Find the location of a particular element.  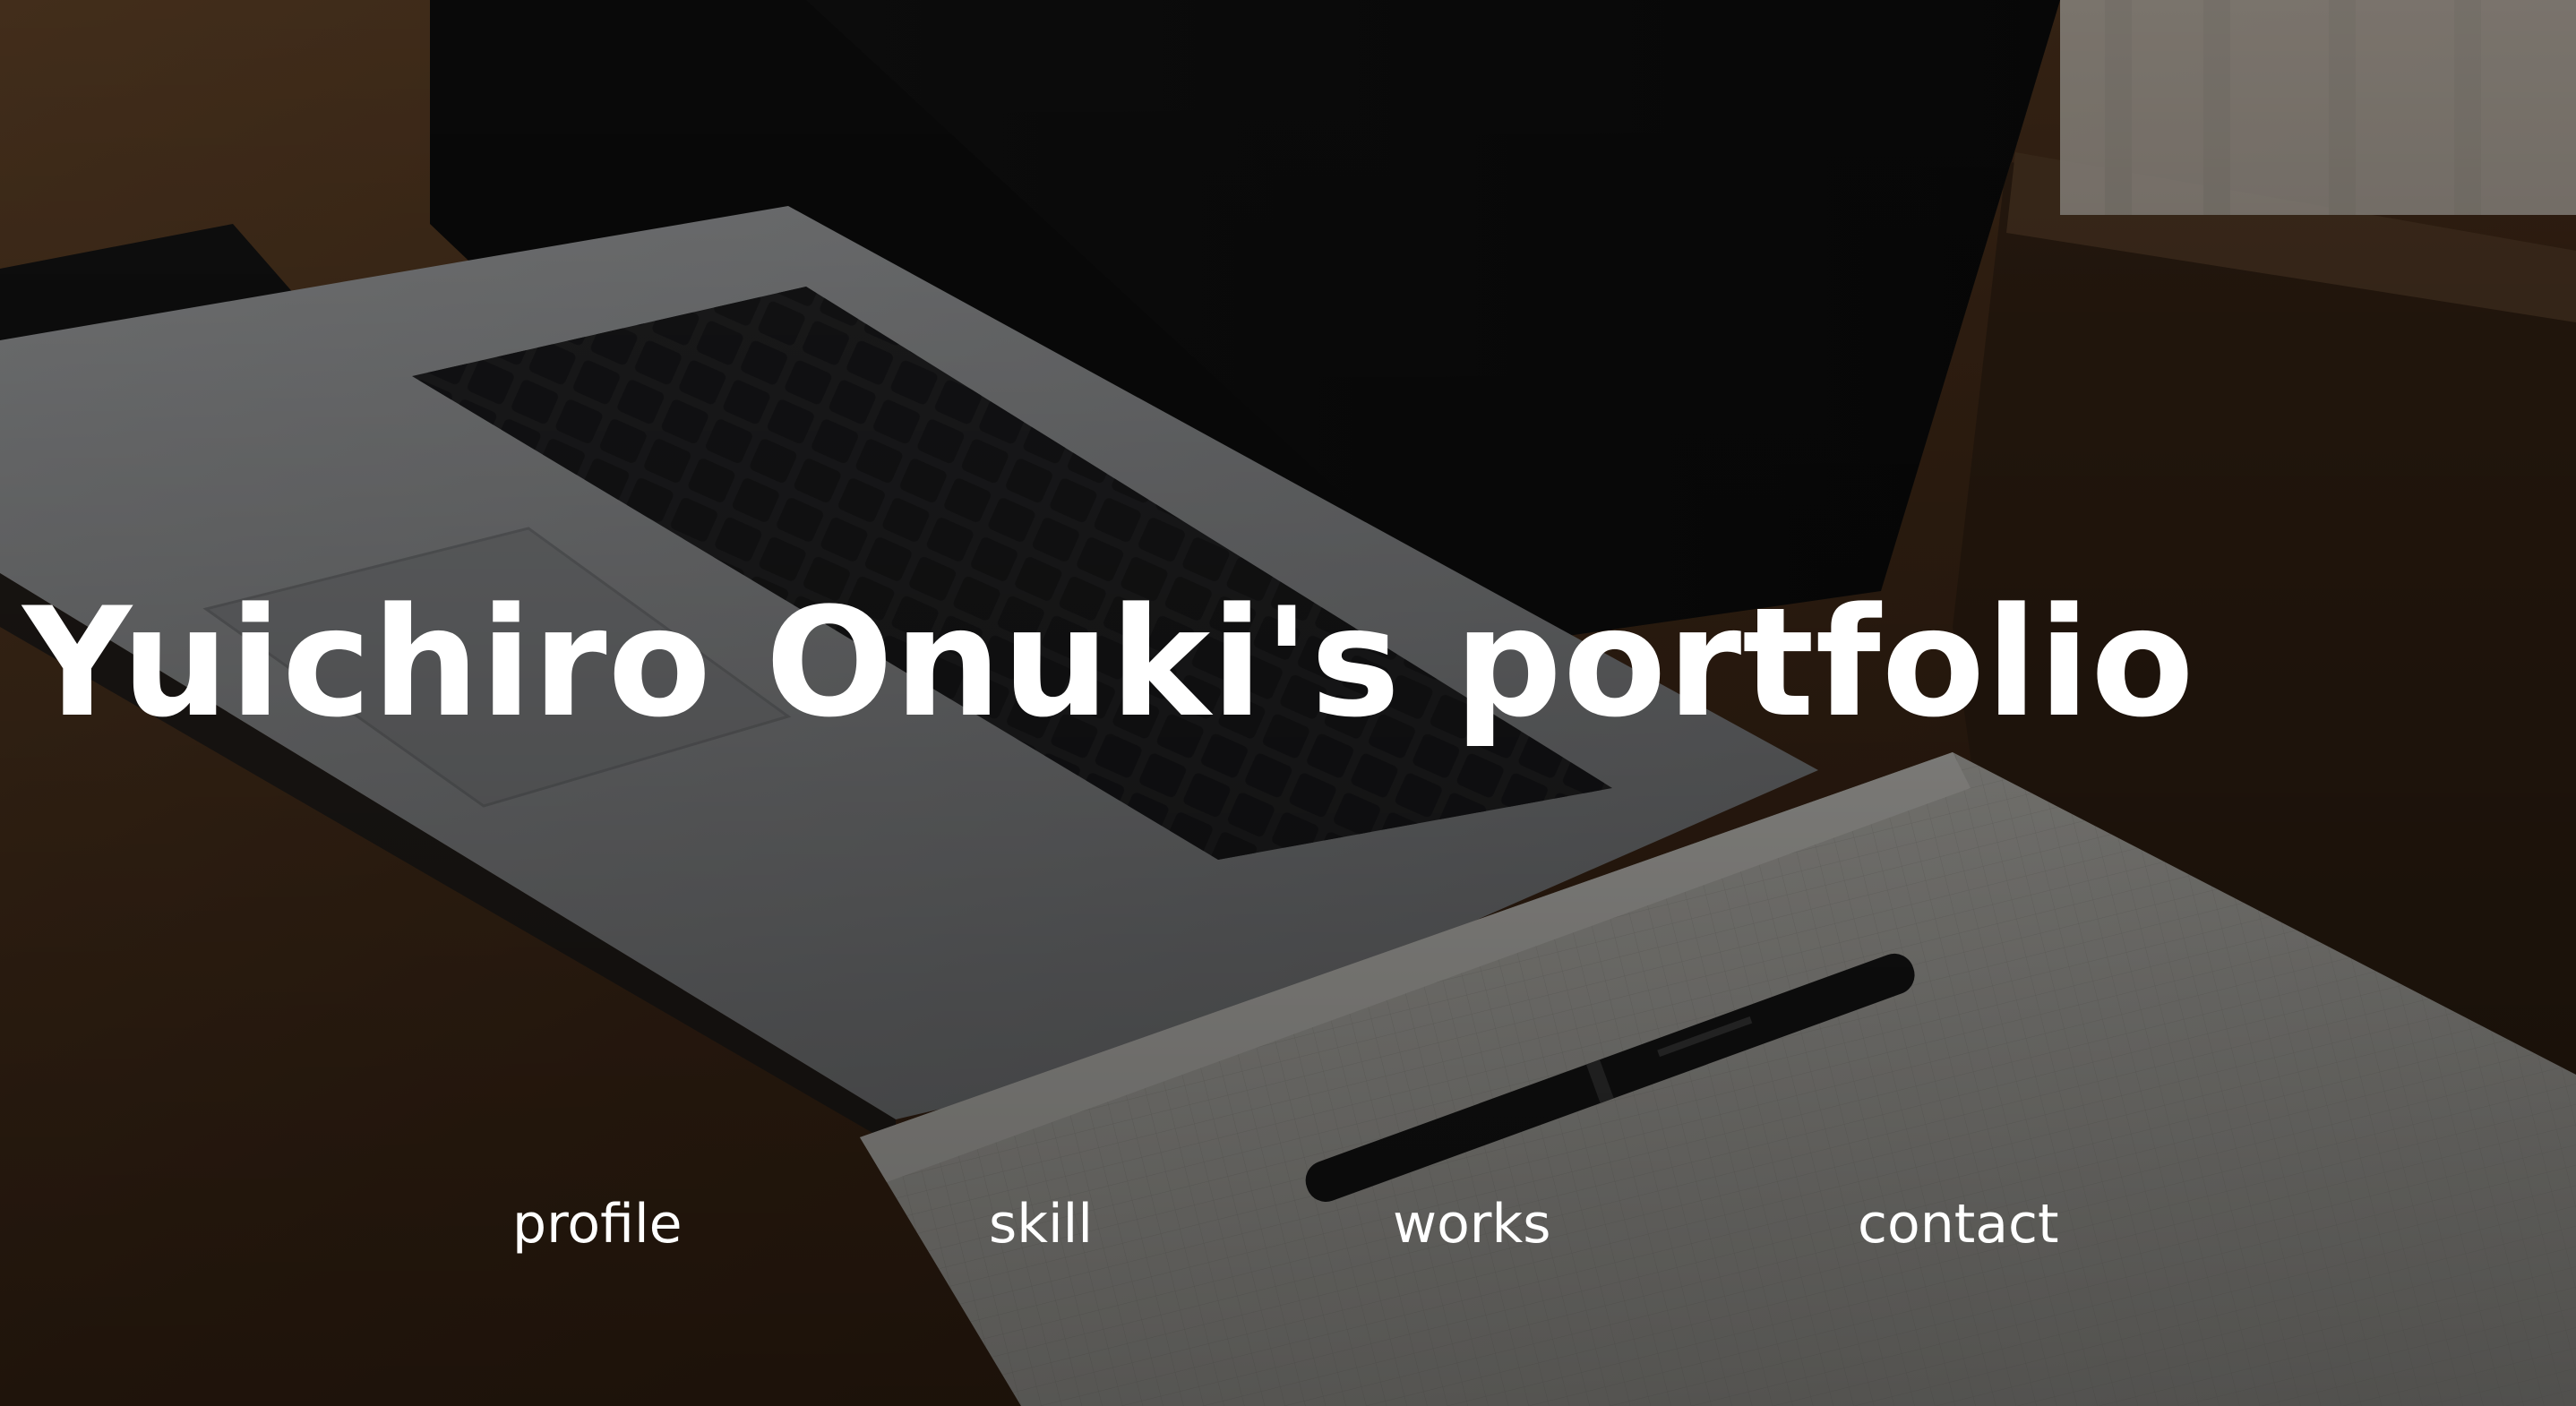

nav-link-profile: profile is located at coordinates (597, 1224).